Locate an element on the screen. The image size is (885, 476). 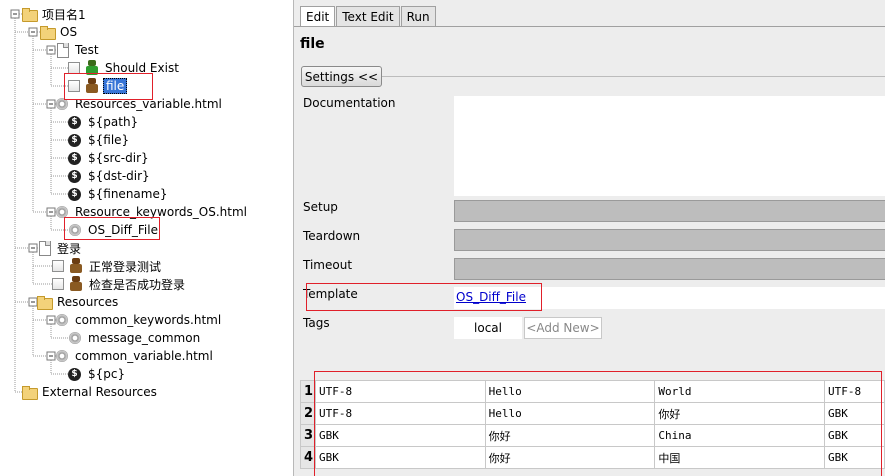
teardown-label: Teardown is located at coordinates (332, 236).